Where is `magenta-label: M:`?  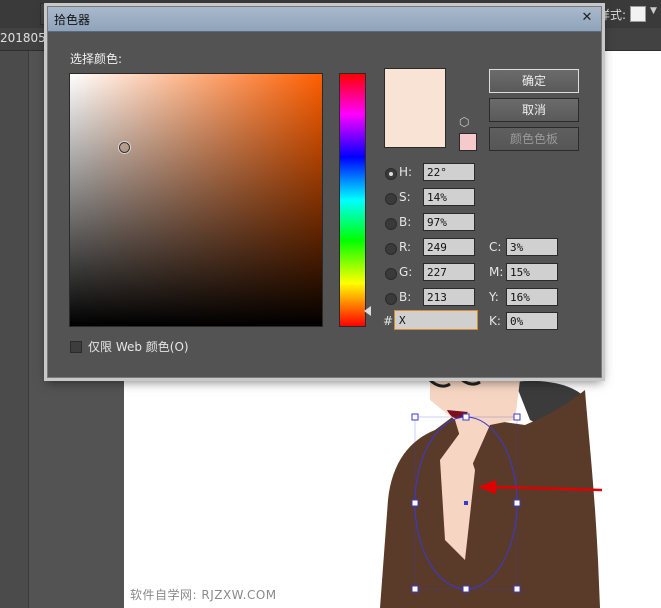 magenta-label: M: is located at coordinates (496, 272).